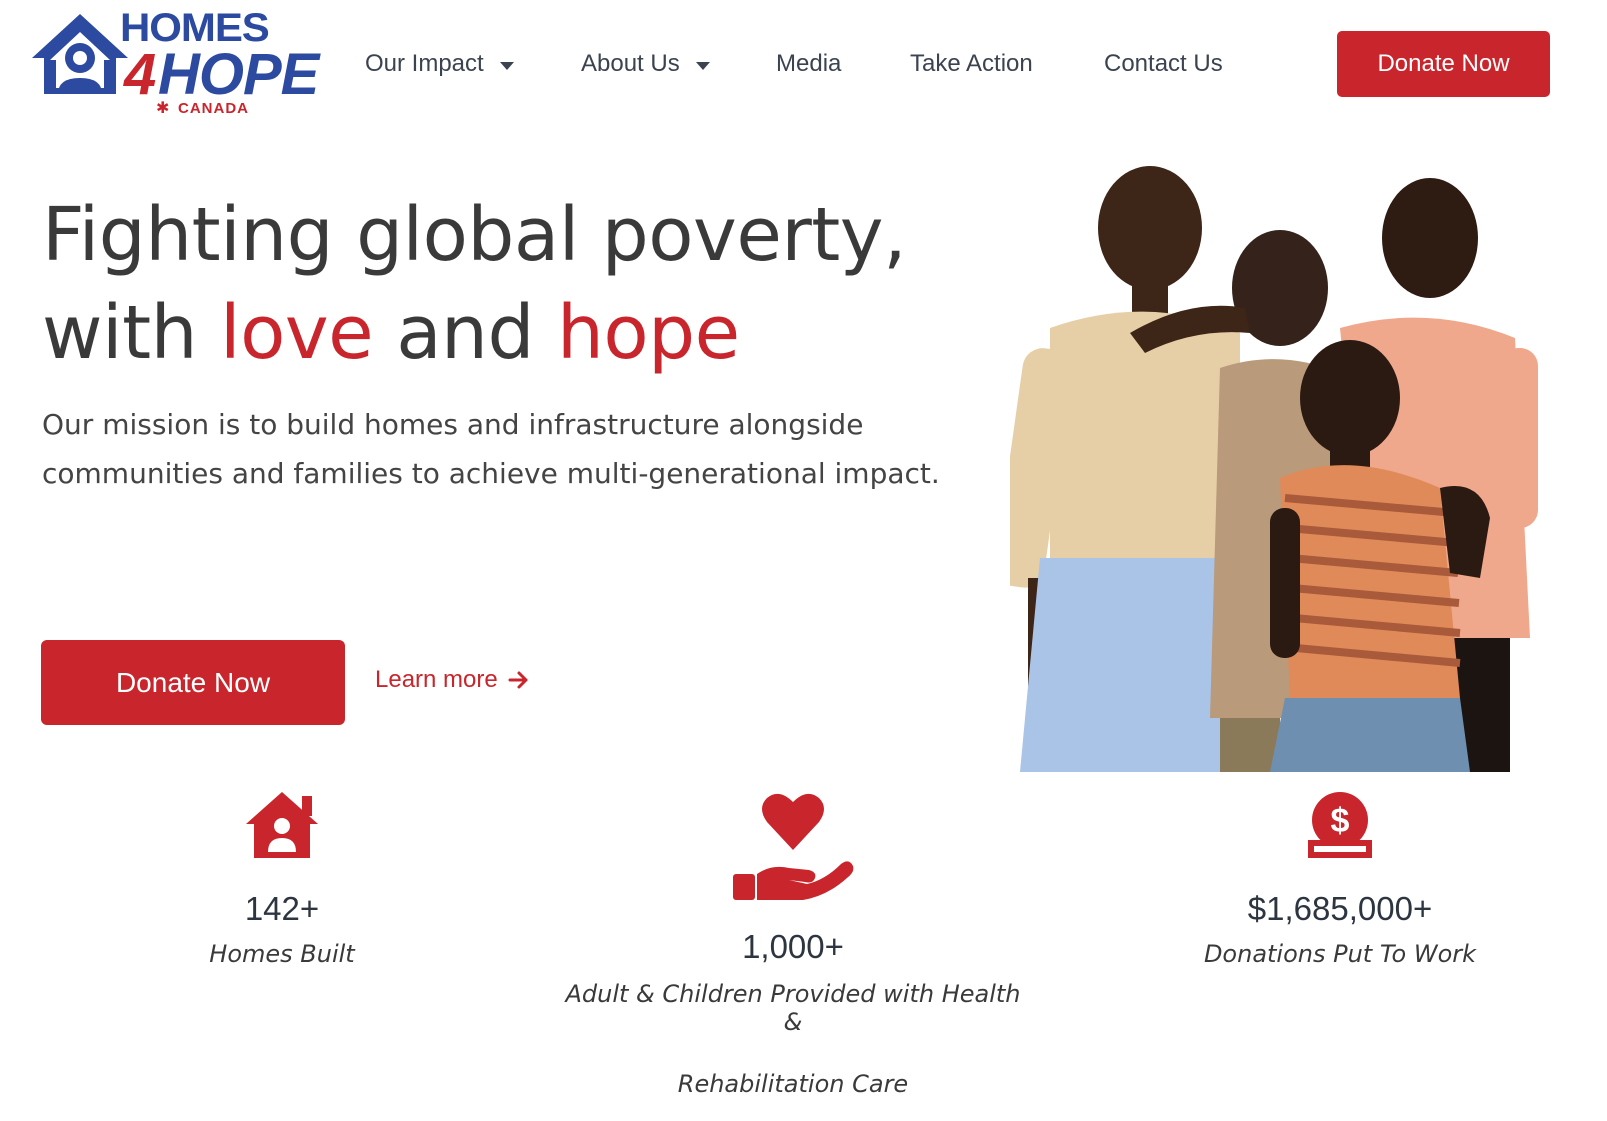  Describe the element at coordinates (1340, 954) in the screenshot. I see `stat-label: Donations Put To Work` at that location.